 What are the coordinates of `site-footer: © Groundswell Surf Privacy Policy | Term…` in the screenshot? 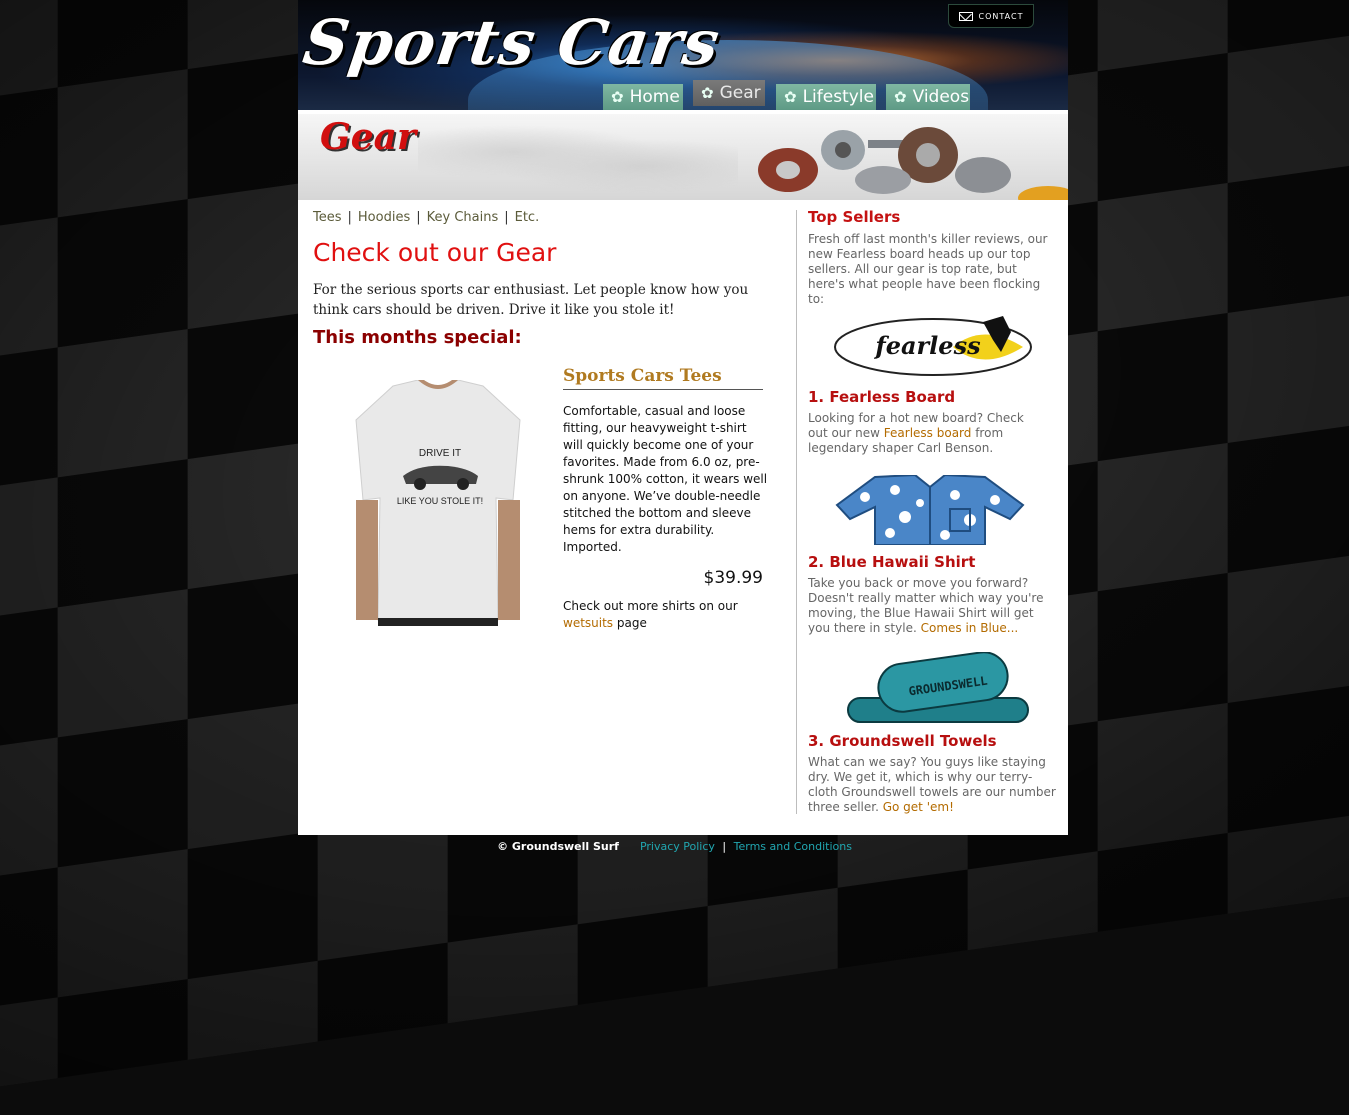 It's located at (674, 846).